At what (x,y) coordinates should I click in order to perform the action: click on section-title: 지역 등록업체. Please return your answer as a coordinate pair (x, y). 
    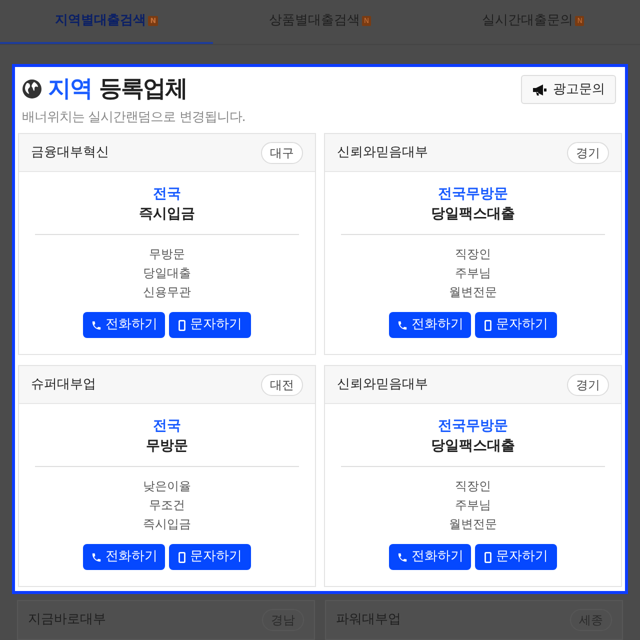
    Looking at the image, I should click on (118, 89).